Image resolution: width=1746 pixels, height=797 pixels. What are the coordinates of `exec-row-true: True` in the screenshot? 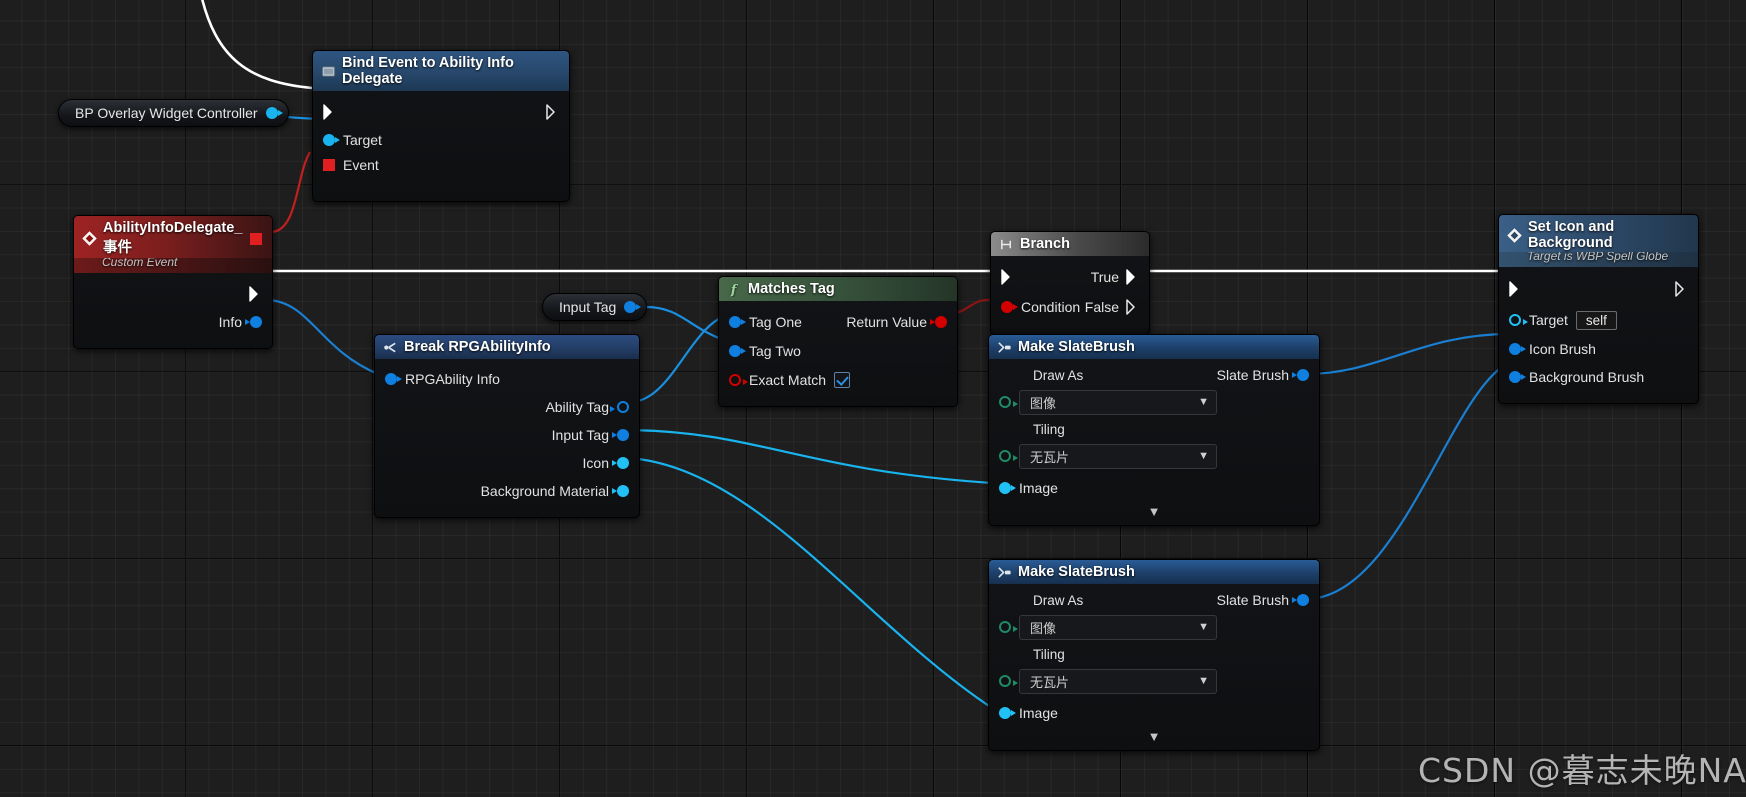 It's located at (1070, 277).